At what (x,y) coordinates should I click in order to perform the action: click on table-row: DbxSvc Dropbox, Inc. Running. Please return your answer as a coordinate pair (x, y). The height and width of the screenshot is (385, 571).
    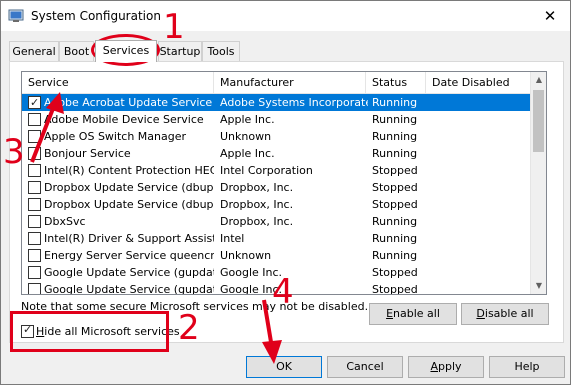
    Looking at the image, I should click on (277, 221).